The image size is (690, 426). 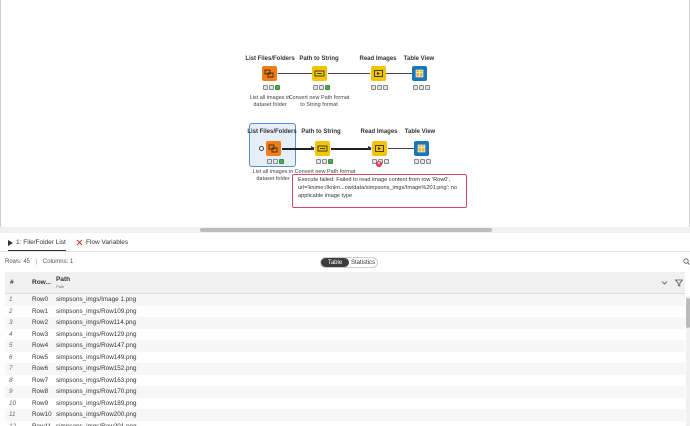 I want to click on node-desc-path-to-string-1: Convert new Path format to String format, so click(x=319, y=101).